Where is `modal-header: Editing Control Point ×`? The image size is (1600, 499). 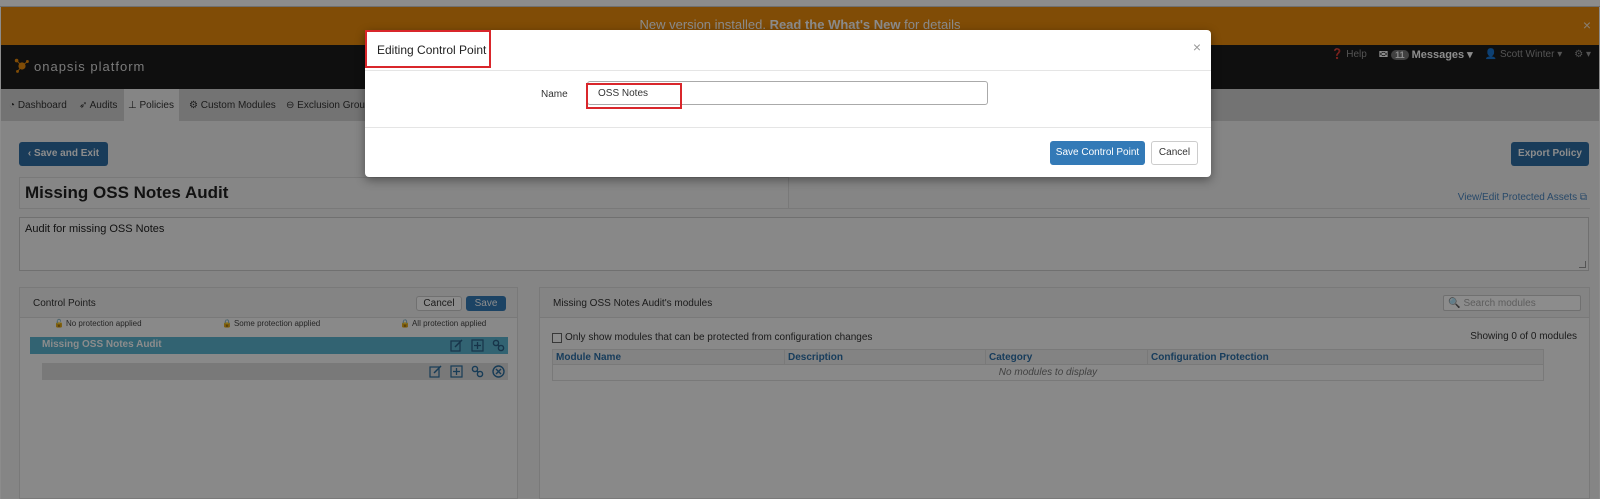
modal-header: Editing Control Point × is located at coordinates (788, 50).